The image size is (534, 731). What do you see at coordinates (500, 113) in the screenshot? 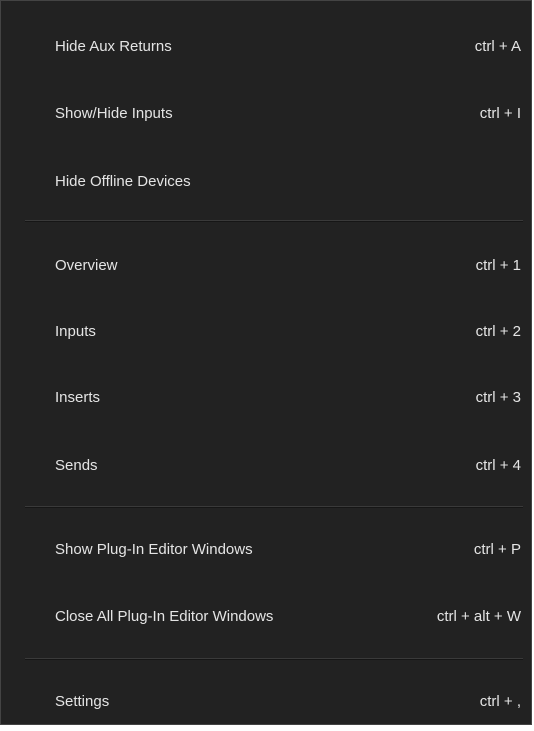
I see `menu-item-shortcut: ctrl + I` at bounding box center [500, 113].